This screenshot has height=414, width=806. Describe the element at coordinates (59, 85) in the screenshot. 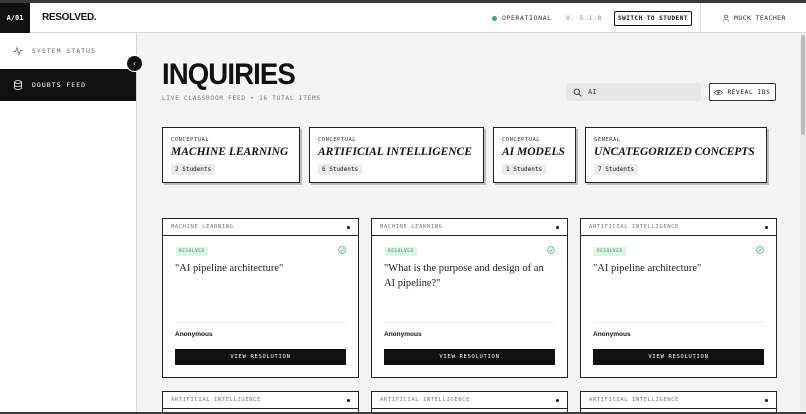

I see `sidebar-item-label: DOUBTS FEED` at that location.